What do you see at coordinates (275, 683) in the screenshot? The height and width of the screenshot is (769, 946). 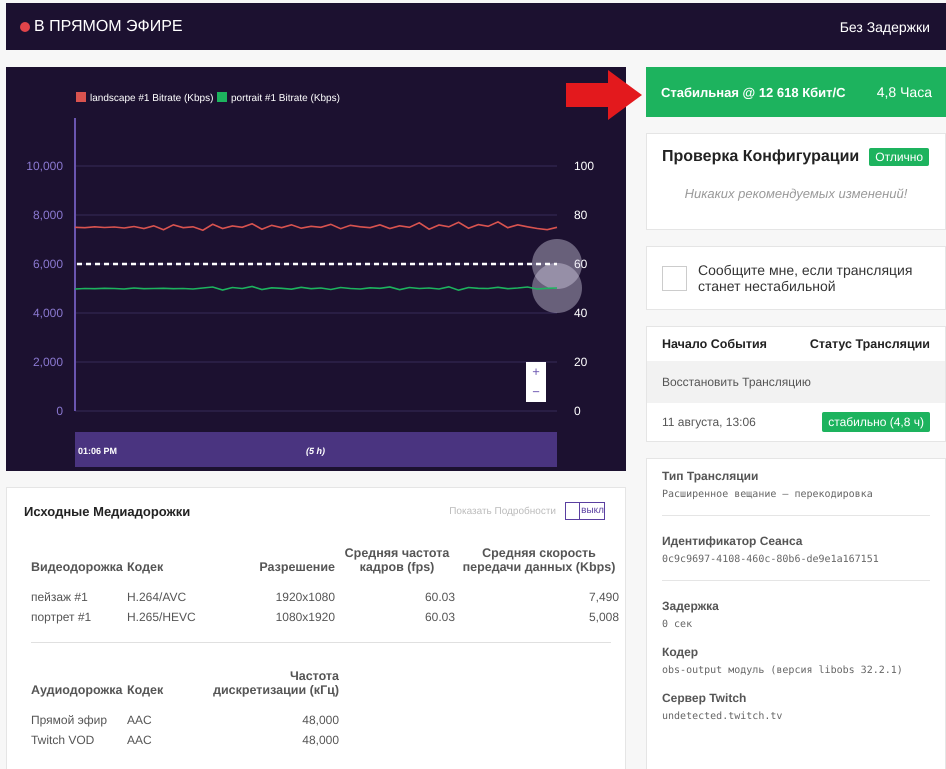 I see `column-header: Частота дискретизации (кГц)` at bounding box center [275, 683].